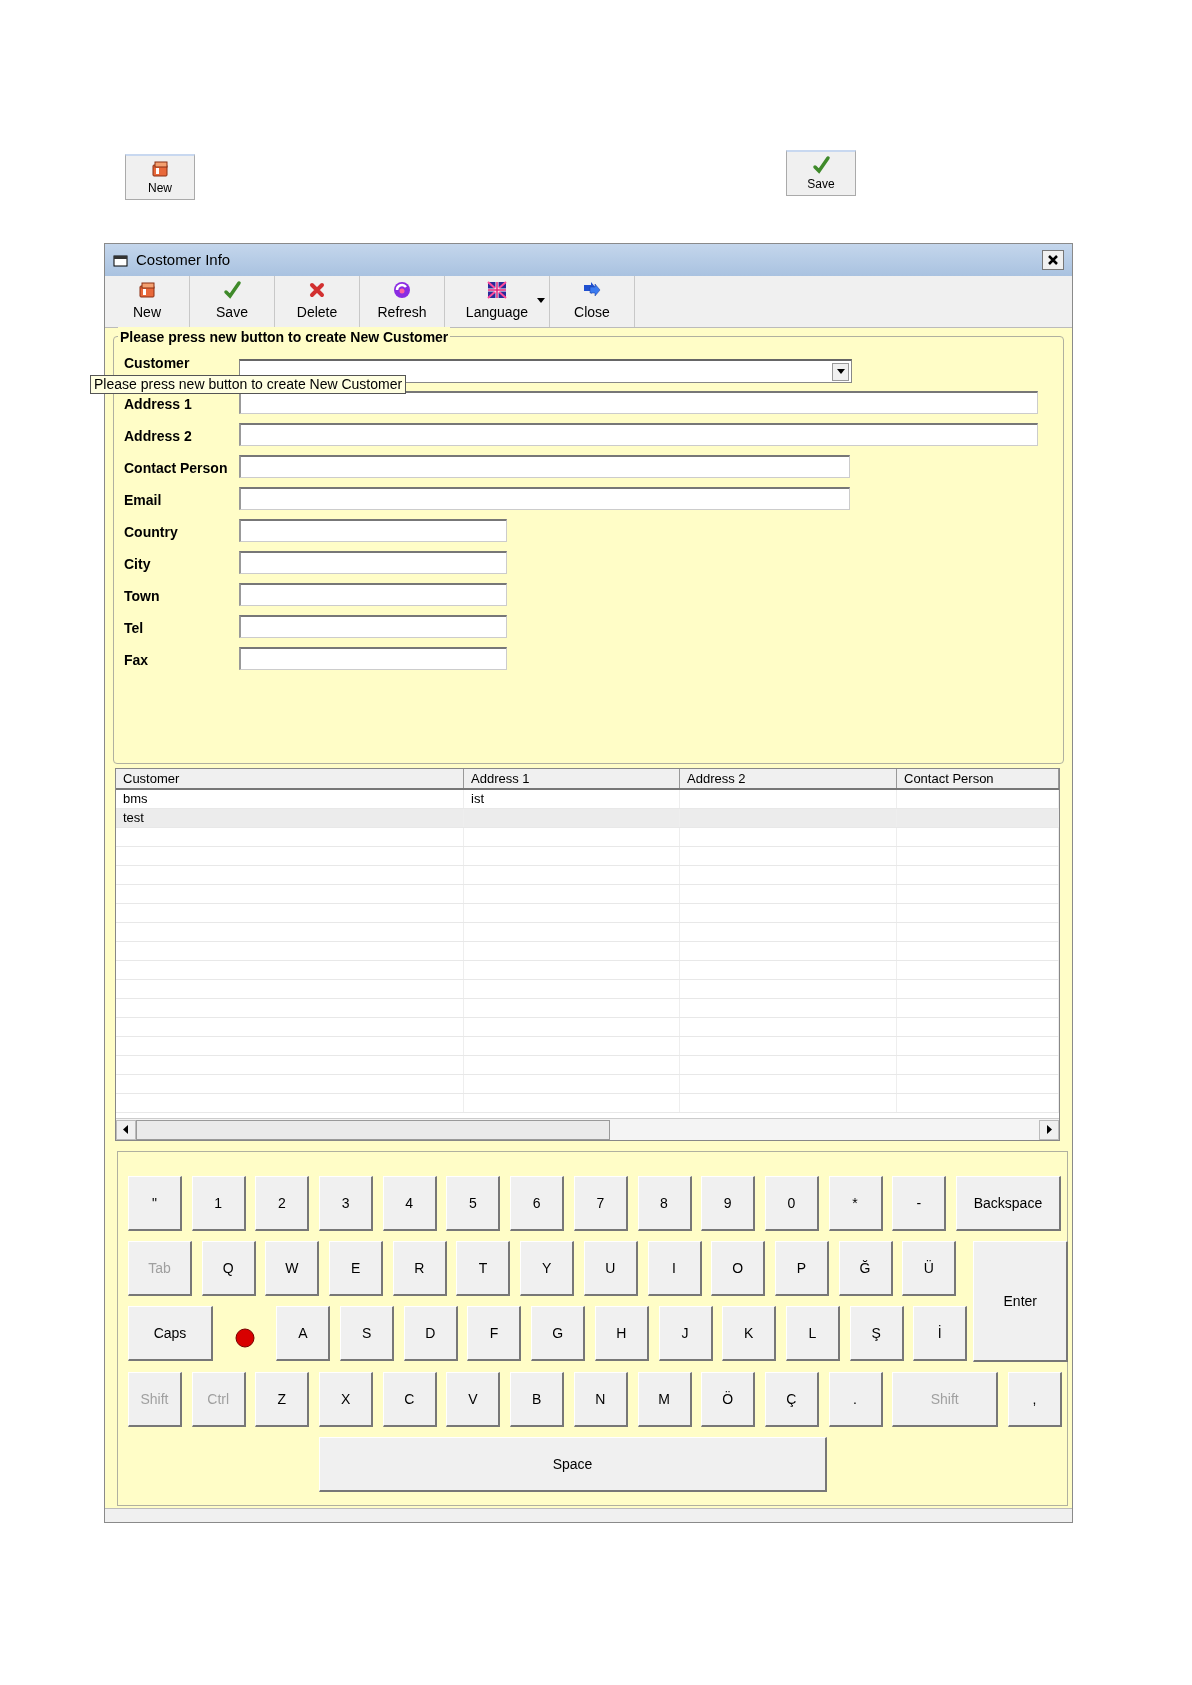 The height and width of the screenshot is (1685, 1192). Describe the element at coordinates (791, 1399) in the screenshot. I see `keyboard-key: Ç` at that location.